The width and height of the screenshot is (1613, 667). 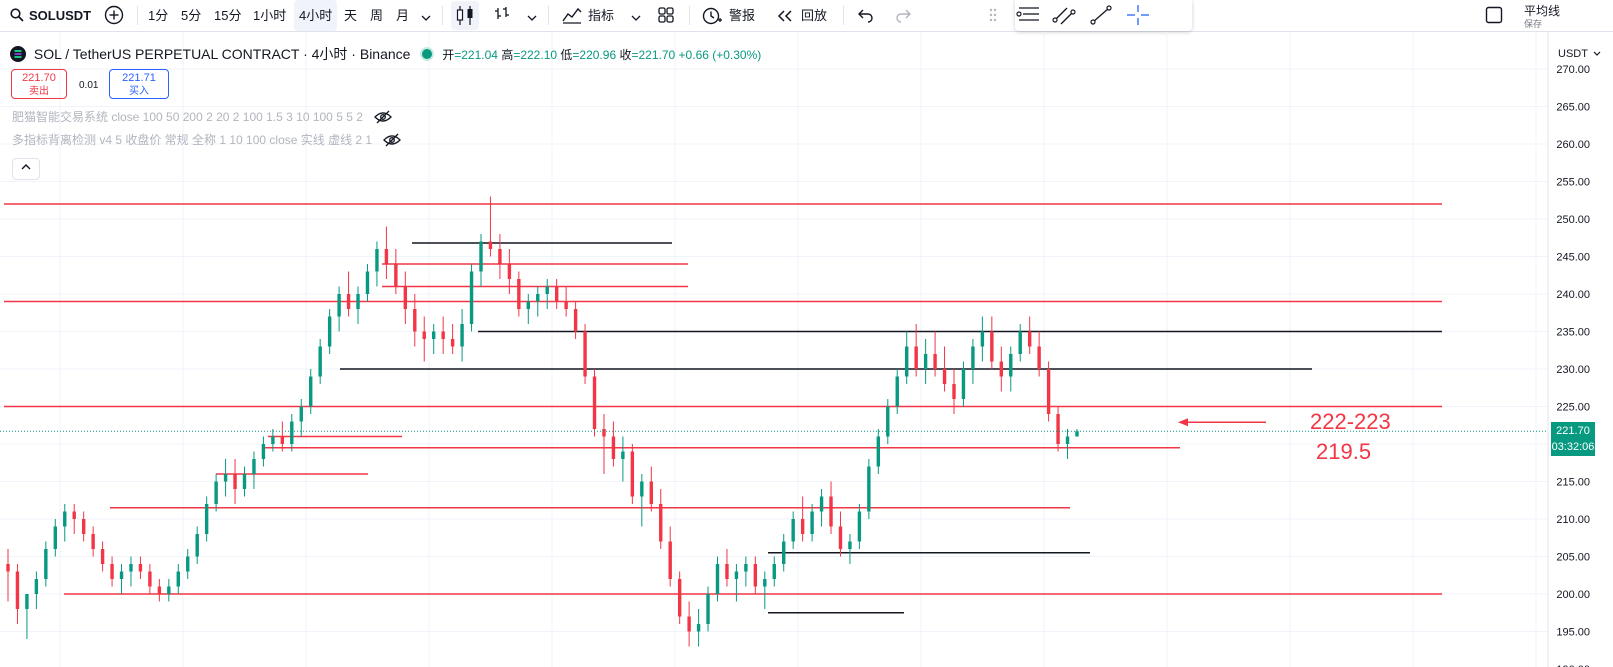 I want to click on collapse-legend-button, so click(x=26, y=169).